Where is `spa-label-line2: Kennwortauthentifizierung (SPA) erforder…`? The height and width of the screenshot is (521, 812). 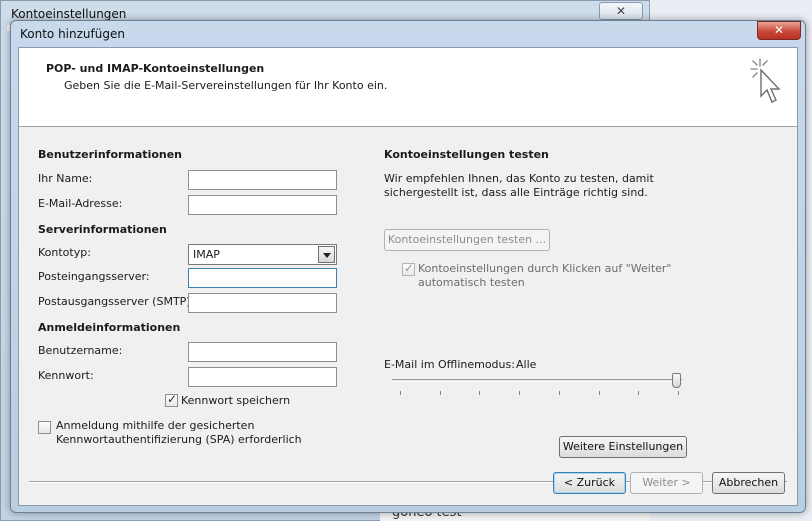
spa-label-line2: Kennwortauthentifizierung (SPA) erforder… is located at coordinates (179, 439).